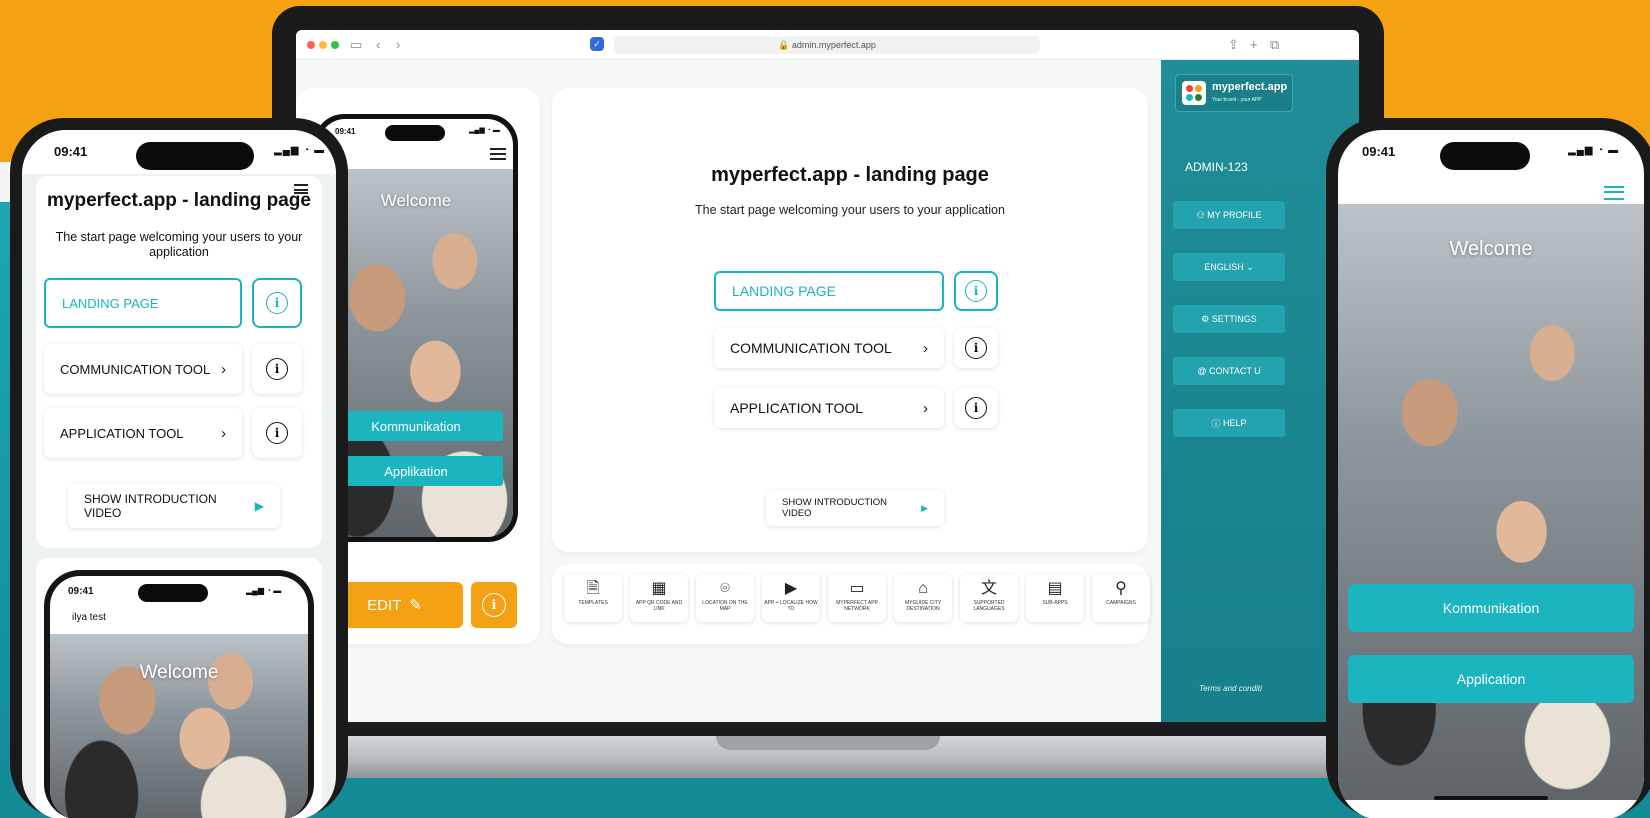 This screenshot has width=1650, height=818. I want to click on tool-label: SUPPORTED LANGUAGES, so click(989, 606).